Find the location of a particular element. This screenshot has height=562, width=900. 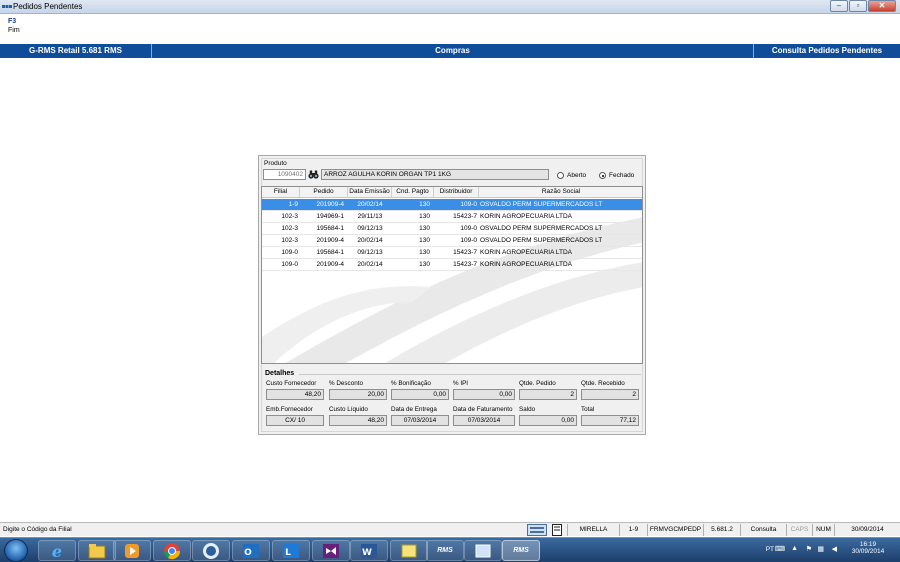

cell-data-emissao: 09/12/13 is located at coordinates (370, 252).